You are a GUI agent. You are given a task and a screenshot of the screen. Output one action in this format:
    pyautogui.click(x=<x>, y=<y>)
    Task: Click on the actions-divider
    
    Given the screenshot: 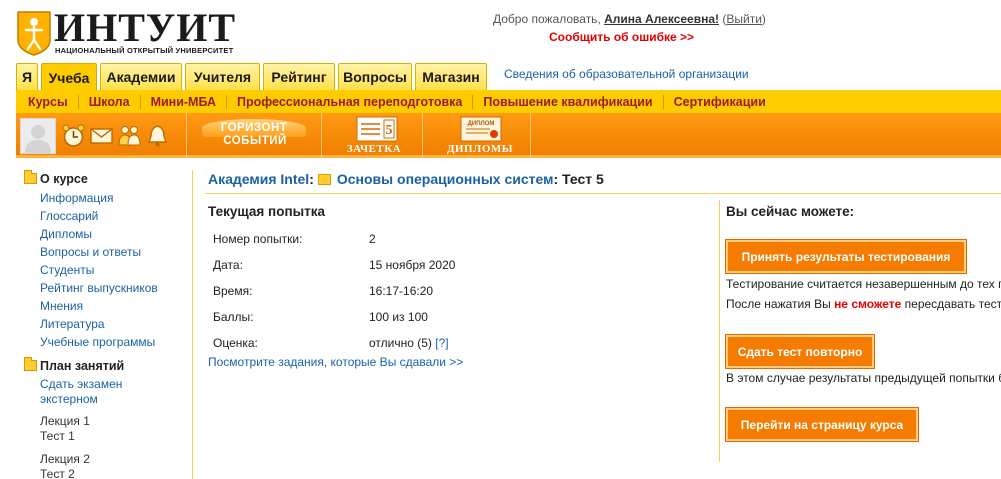 What is the action you would take?
    pyautogui.click(x=719, y=331)
    